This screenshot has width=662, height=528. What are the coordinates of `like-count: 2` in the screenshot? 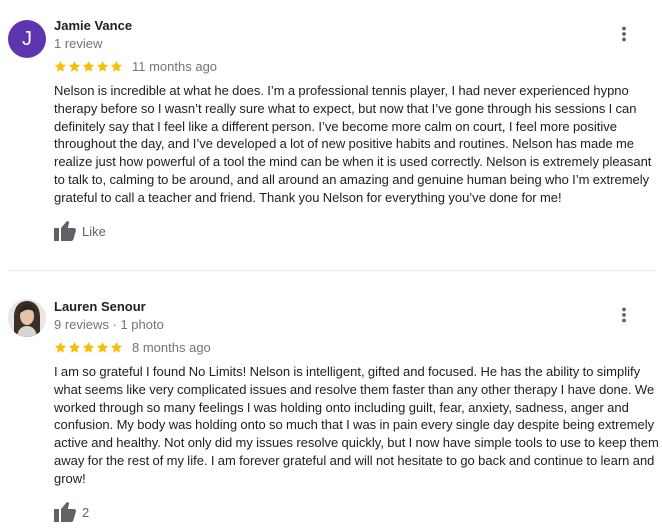 It's located at (86, 512).